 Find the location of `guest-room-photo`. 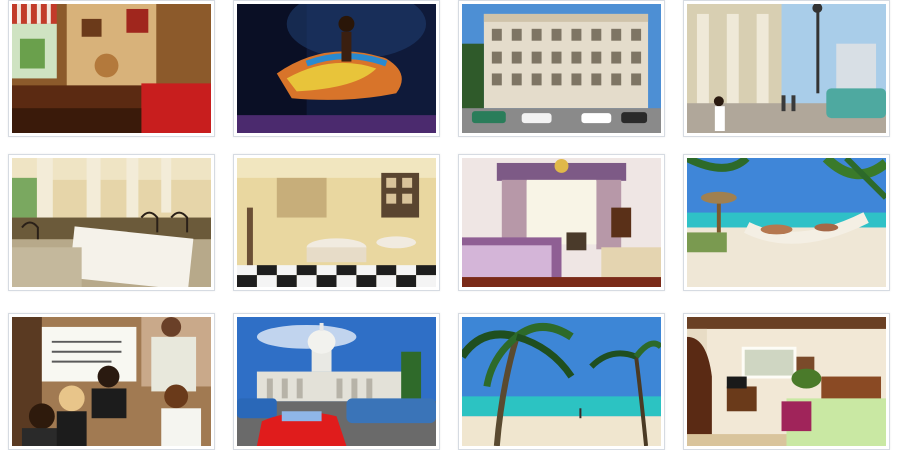

guest-room-photo is located at coordinates (786, 381).